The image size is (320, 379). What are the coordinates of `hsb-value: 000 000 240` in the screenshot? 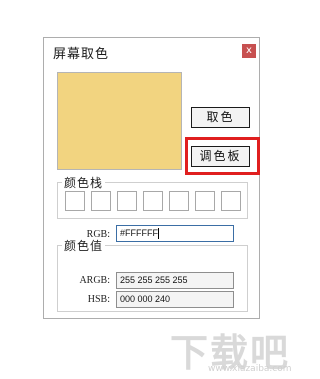 It's located at (145, 299).